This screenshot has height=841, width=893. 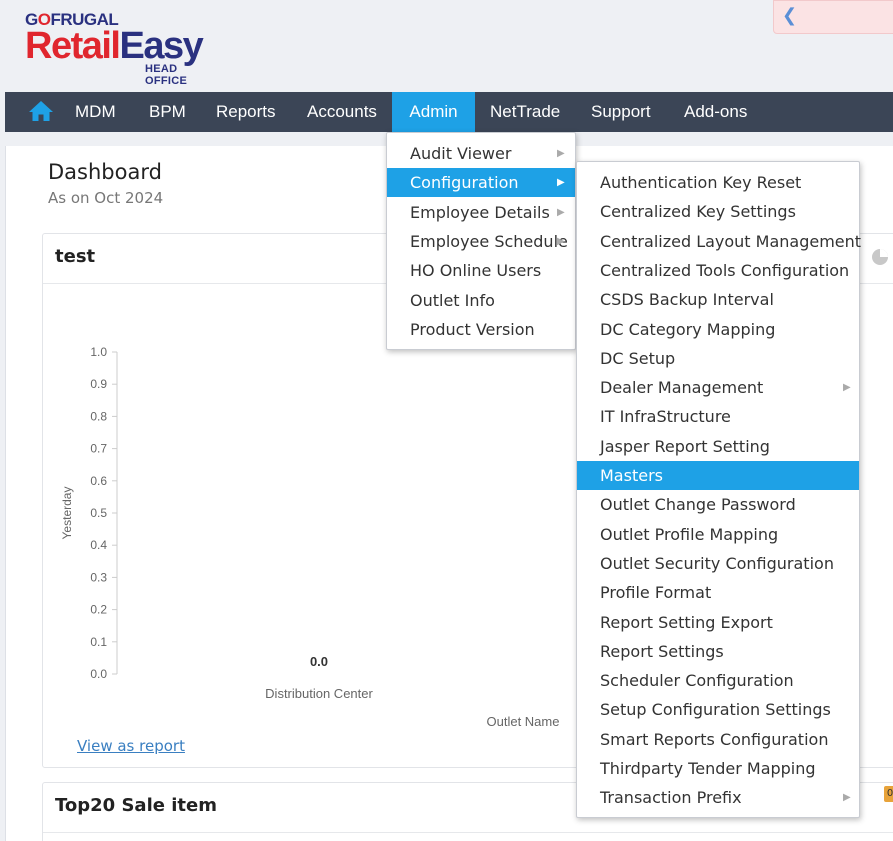 What do you see at coordinates (708, 768) in the screenshot?
I see `menu-item-label: Thirdparty Tender Mapping` at bounding box center [708, 768].